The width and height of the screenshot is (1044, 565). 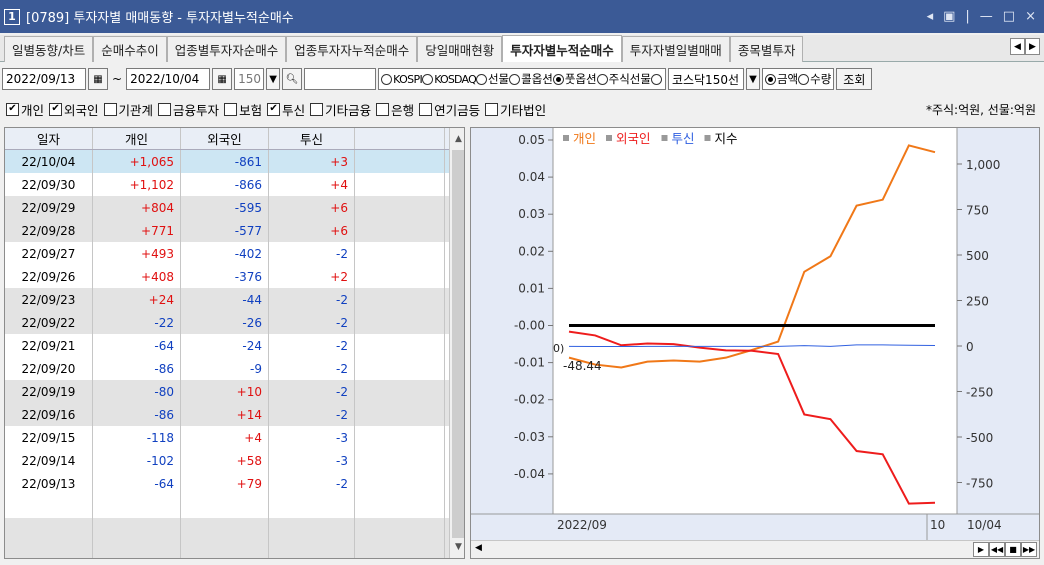 I want to click on scroll-left-icon: ◀, so click(x=478, y=548).